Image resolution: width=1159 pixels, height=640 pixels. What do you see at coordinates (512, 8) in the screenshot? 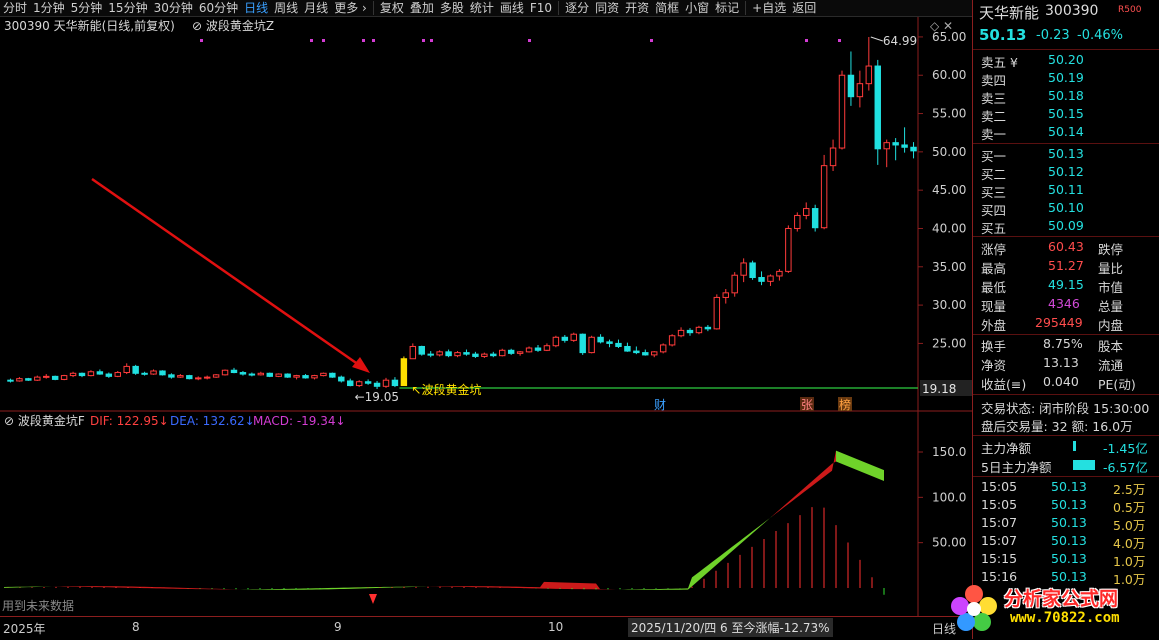
I see `toolbar-button: 画线` at bounding box center [512, 8].